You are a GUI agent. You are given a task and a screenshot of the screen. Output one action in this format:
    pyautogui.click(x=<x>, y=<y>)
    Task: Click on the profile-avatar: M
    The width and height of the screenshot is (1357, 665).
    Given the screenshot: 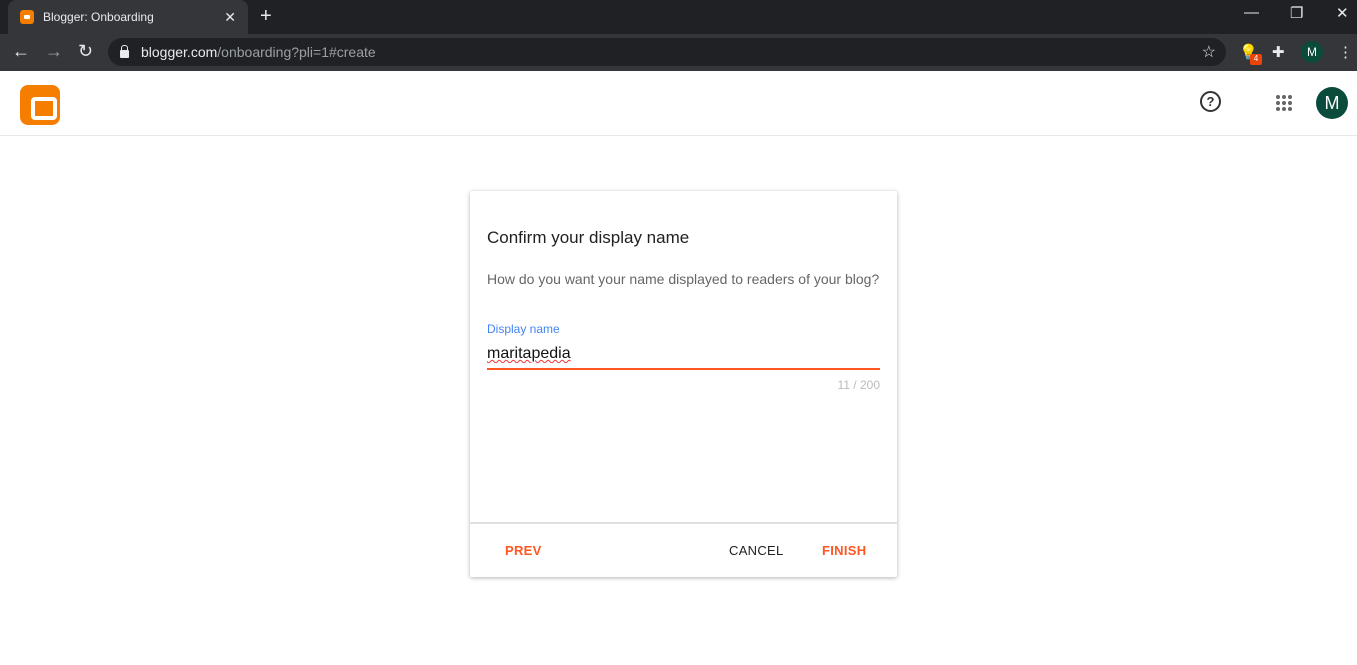 What is the action you would take?
    pyautogui.click(x=1312, y=52)
    